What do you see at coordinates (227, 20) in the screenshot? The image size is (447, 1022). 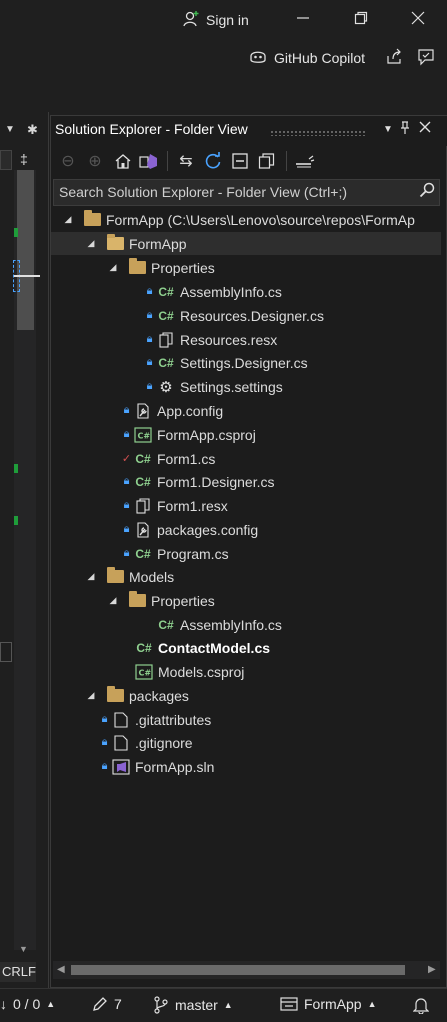 I see `sign-in-label: Sign in` at bounding box center [227, 20].